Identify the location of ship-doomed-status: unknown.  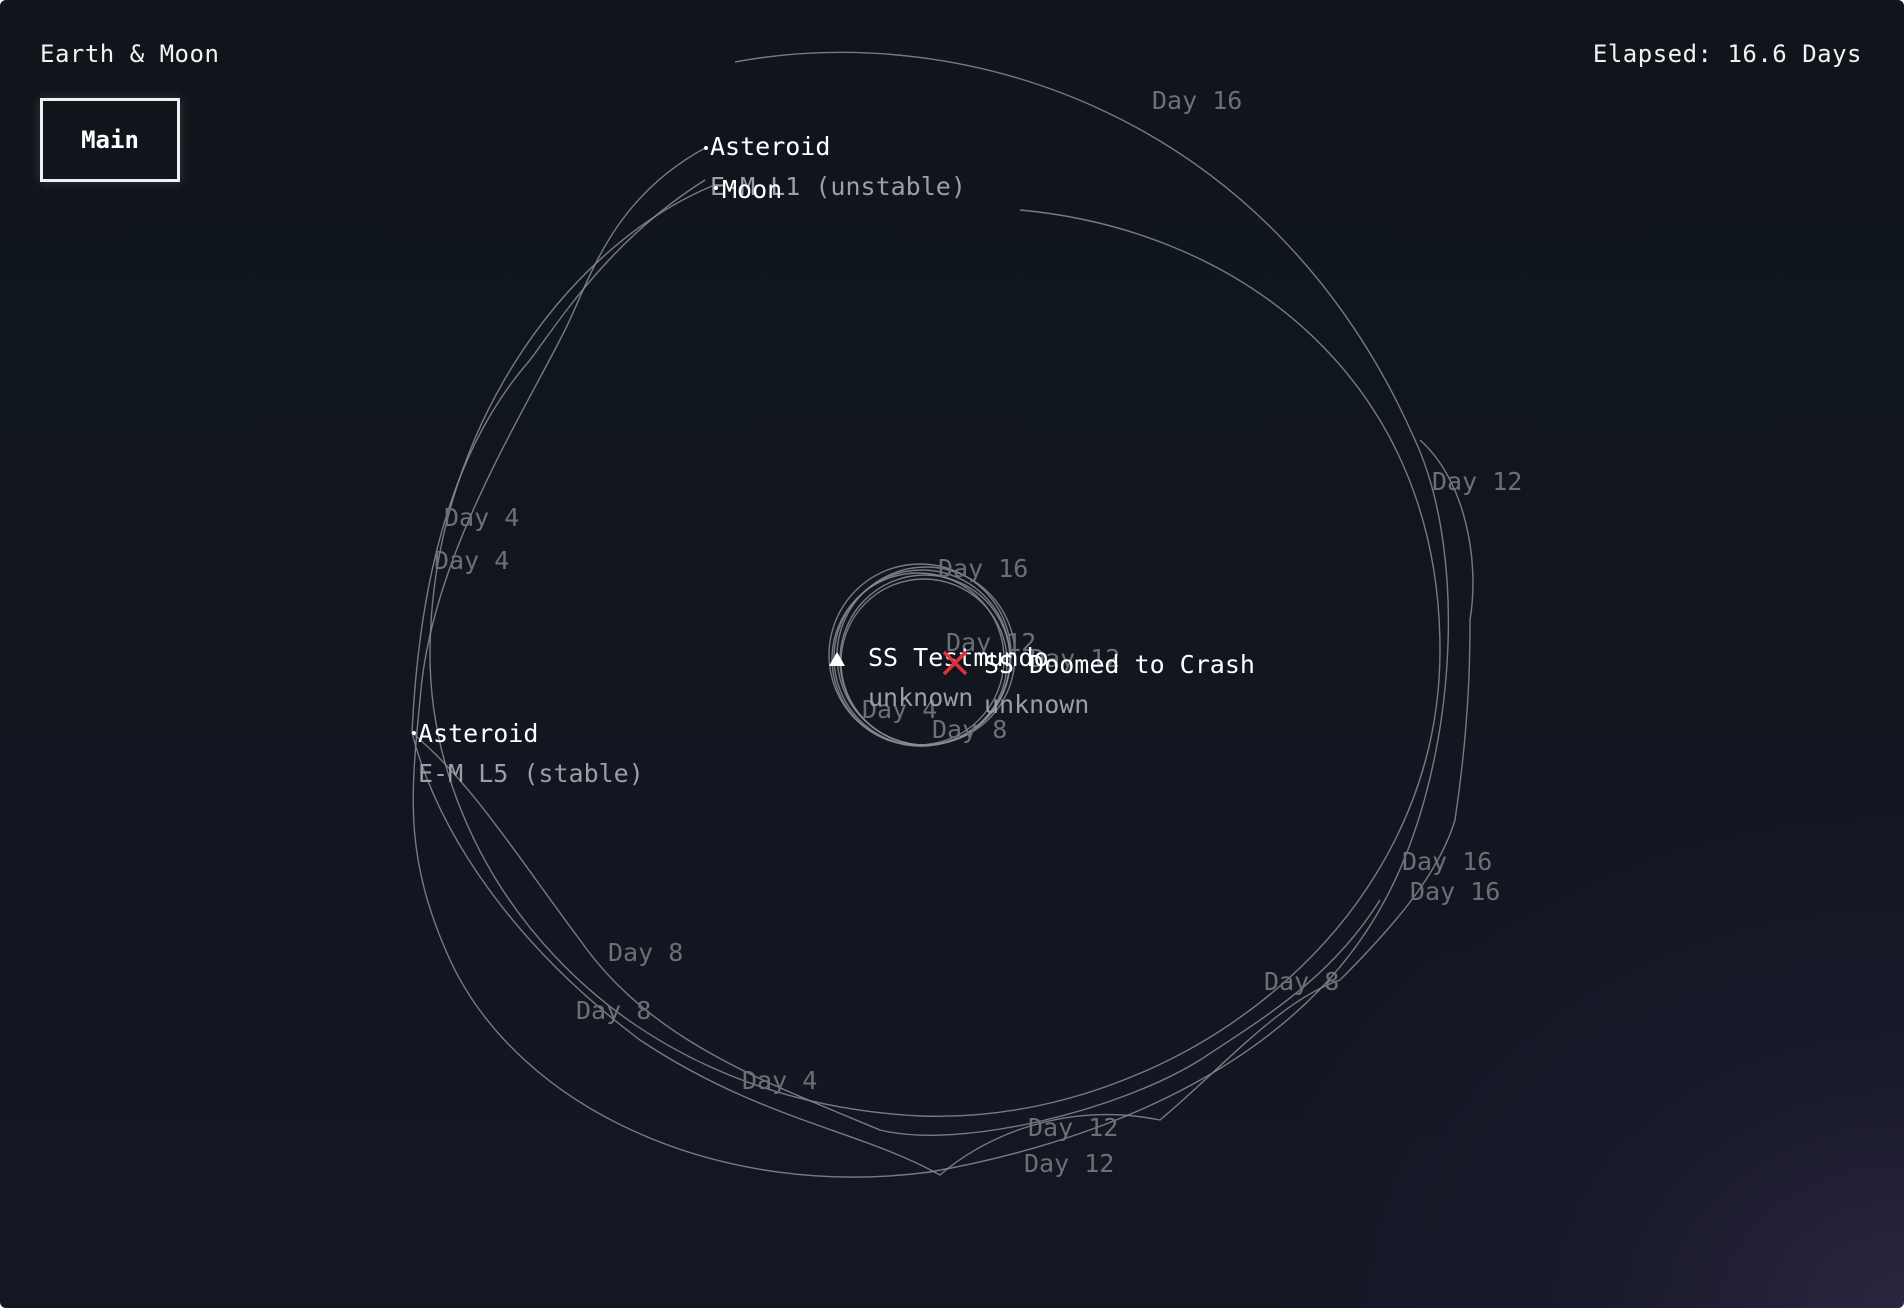
(1036, 704).